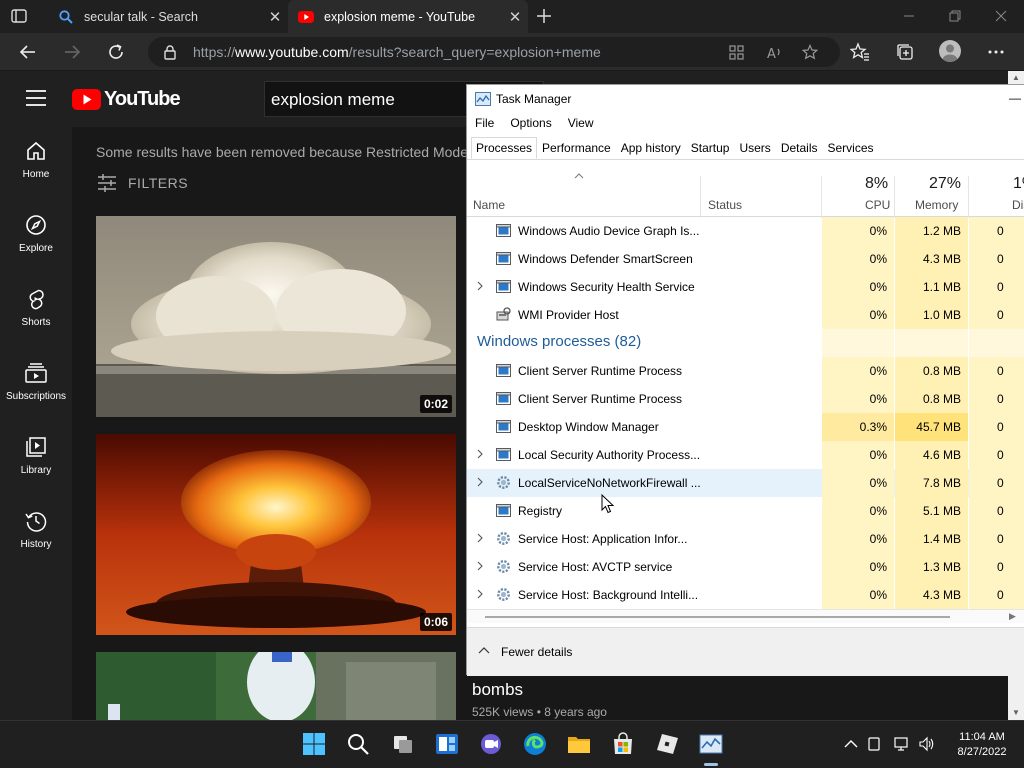 This screenshot has width=1024, height=768. Describe the element at coordinates (874, 744) in the screenshot. I see `tablet-icon` at that location.